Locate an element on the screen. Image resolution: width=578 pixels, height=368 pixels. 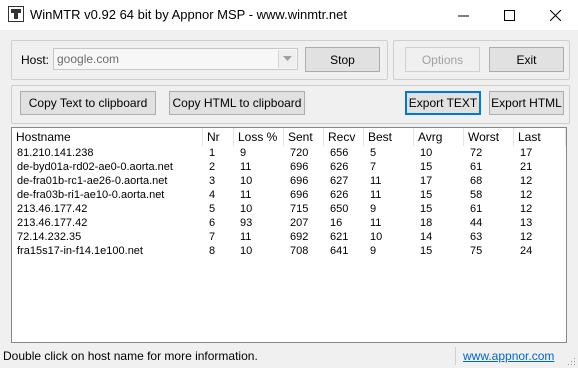
host-dropdown-button is located at coordinates (287, 59).